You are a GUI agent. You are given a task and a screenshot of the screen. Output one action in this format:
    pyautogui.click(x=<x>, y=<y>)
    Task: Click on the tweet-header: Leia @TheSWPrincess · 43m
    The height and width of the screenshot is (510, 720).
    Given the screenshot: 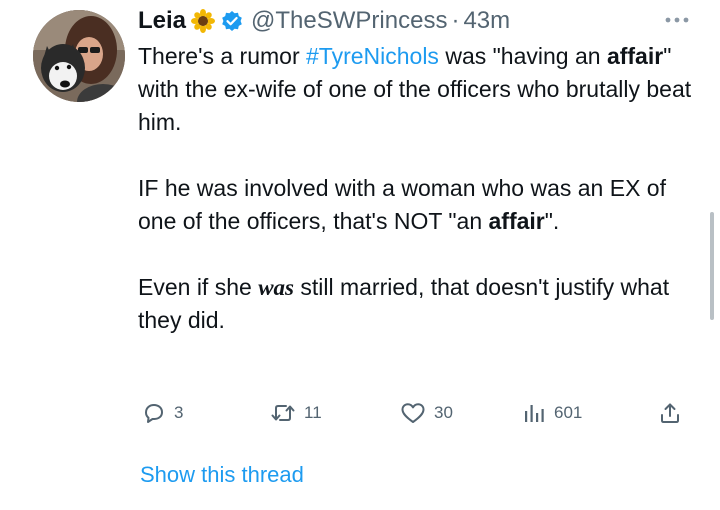 What is the action you would take?
    pyautogui.click(x=324, y=21)
    